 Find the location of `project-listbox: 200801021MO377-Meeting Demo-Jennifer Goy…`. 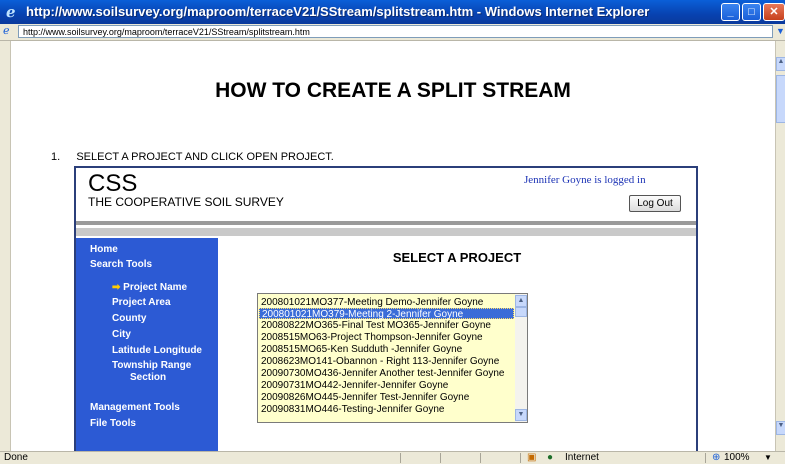

project-listbox: 200801021MO377-Meeting Demo-Jennifer Goy… is located at coordinates (392, 358).